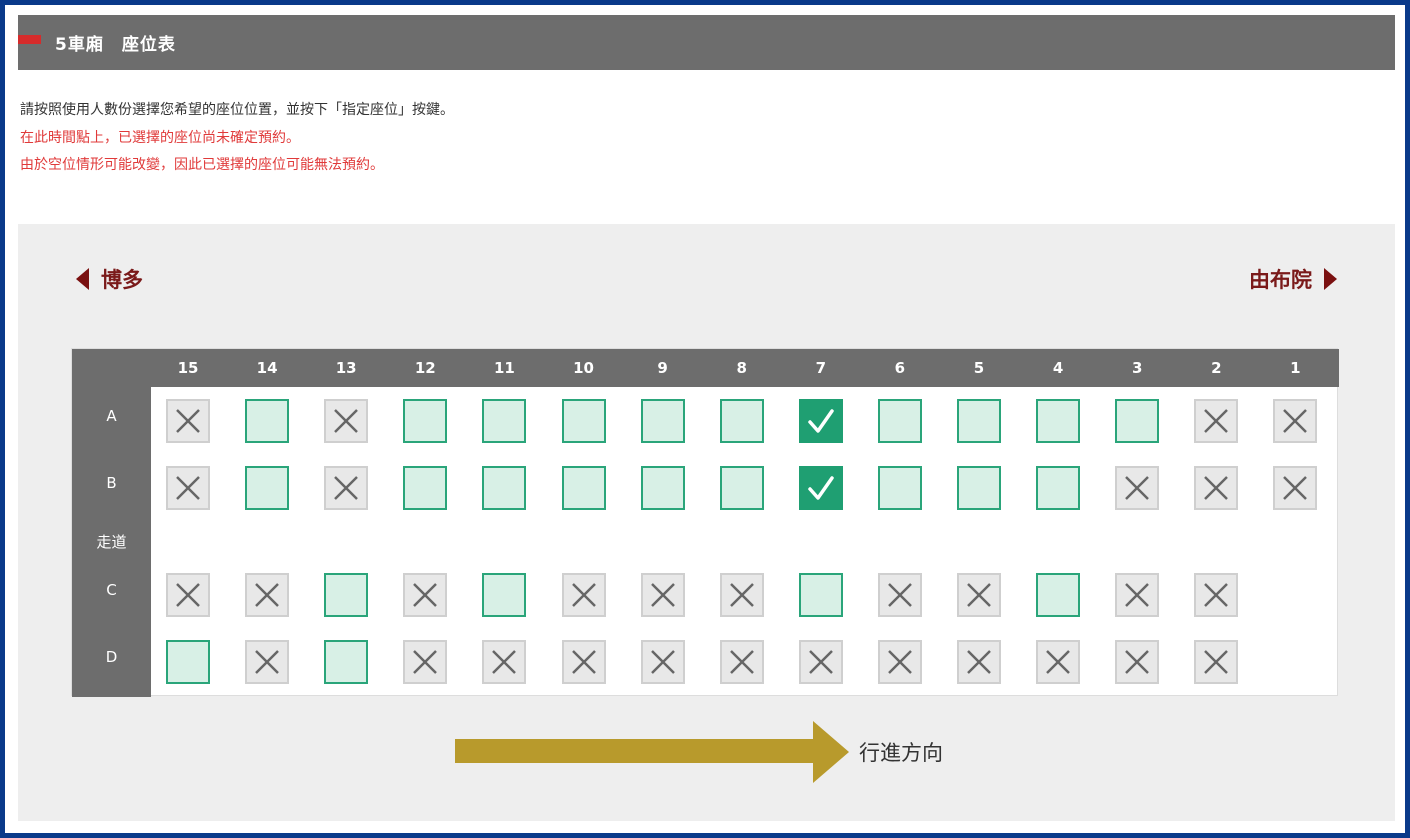  What do you see at coordinates (346, 421) in the screenshot?
I see `seat-a13` at bounding box center [346, 421].